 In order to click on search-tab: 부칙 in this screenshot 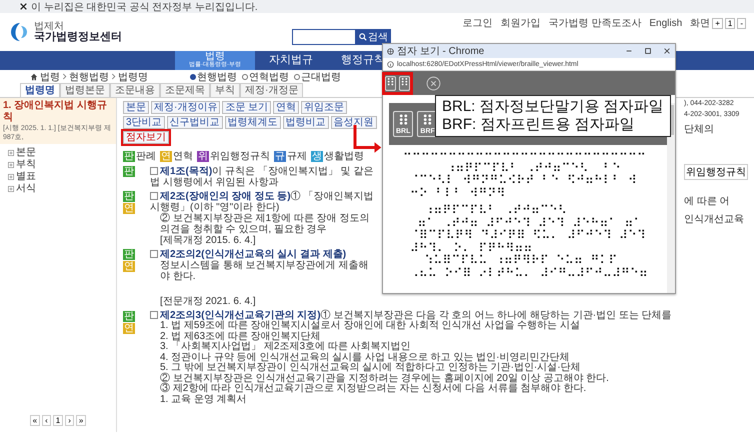, I will do `click(225, 90)`.